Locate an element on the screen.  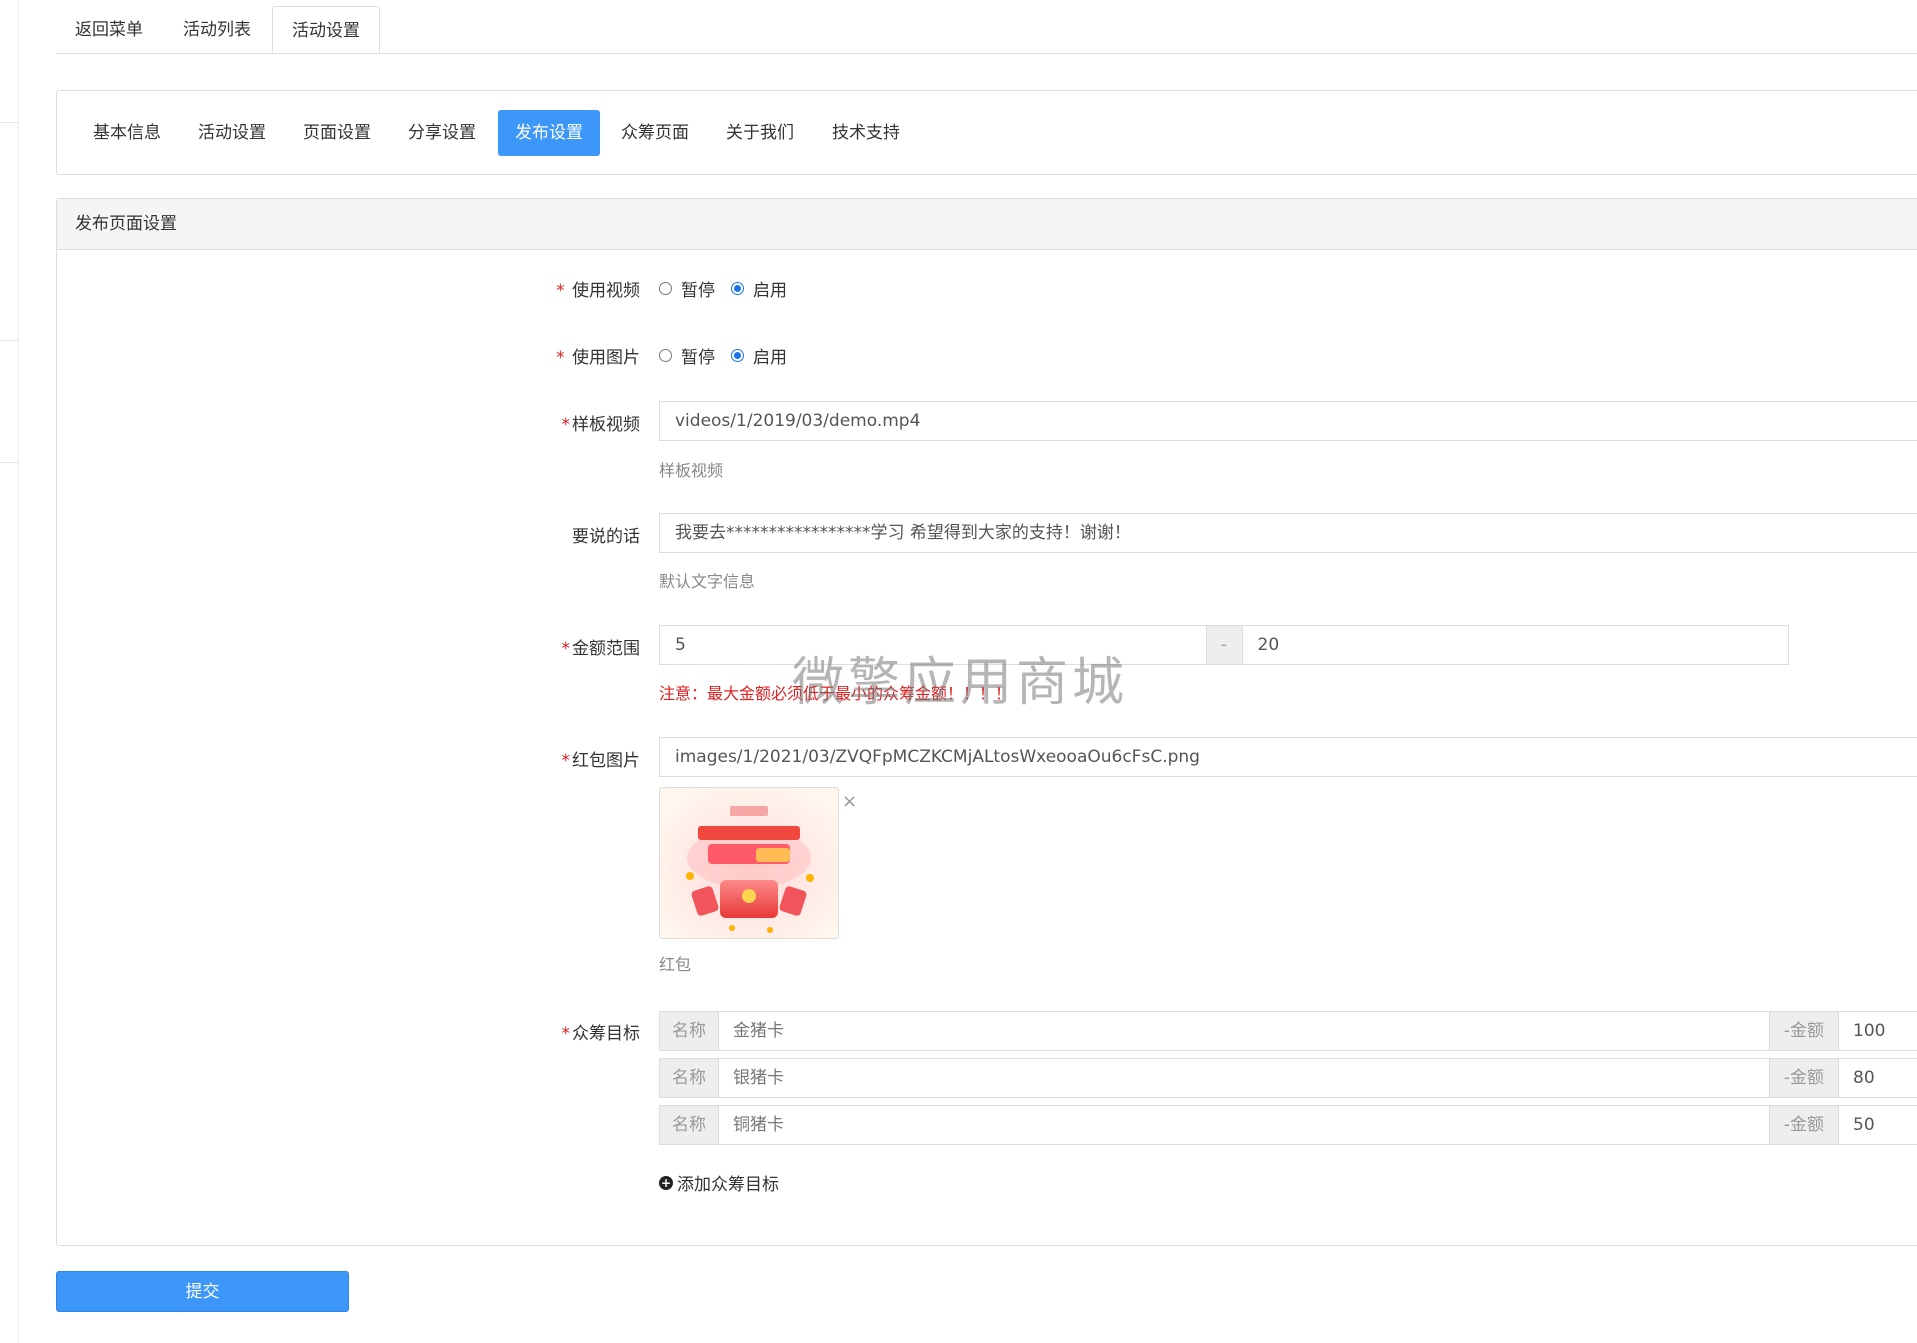
sub-tab-about-us: 关于我们 is located at coordinates (760, 133).